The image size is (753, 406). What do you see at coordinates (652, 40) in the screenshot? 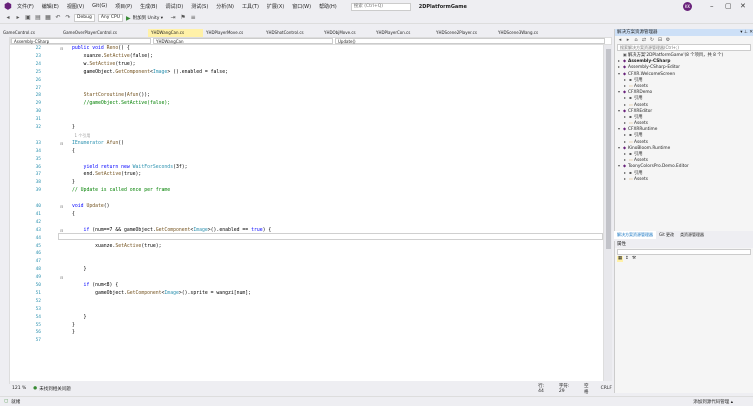
I see `refresh-icon: ↻` at bounding box center [652, 40].